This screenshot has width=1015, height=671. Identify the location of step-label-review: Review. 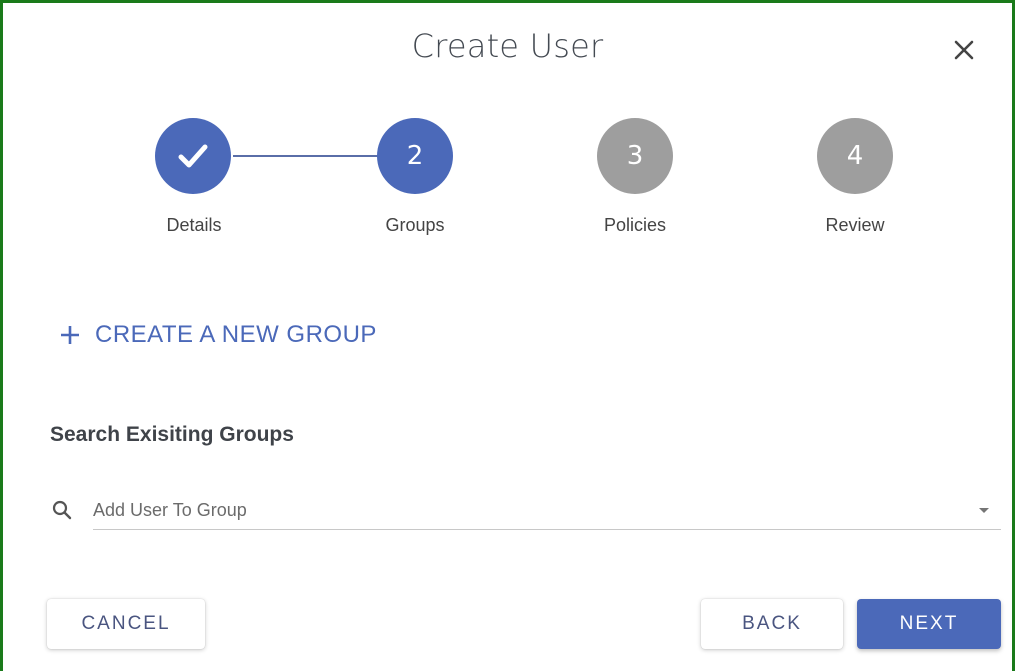
(855, 225).